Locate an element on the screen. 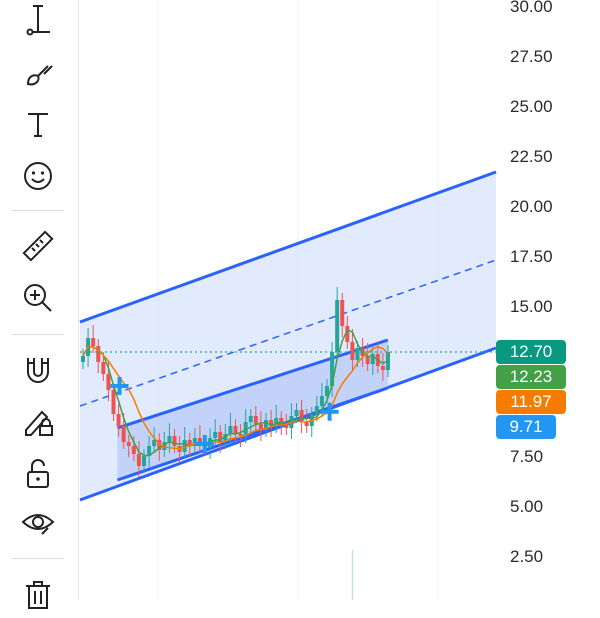  fast-ma-badge: 12.23 is located at coordinates (531, 377).